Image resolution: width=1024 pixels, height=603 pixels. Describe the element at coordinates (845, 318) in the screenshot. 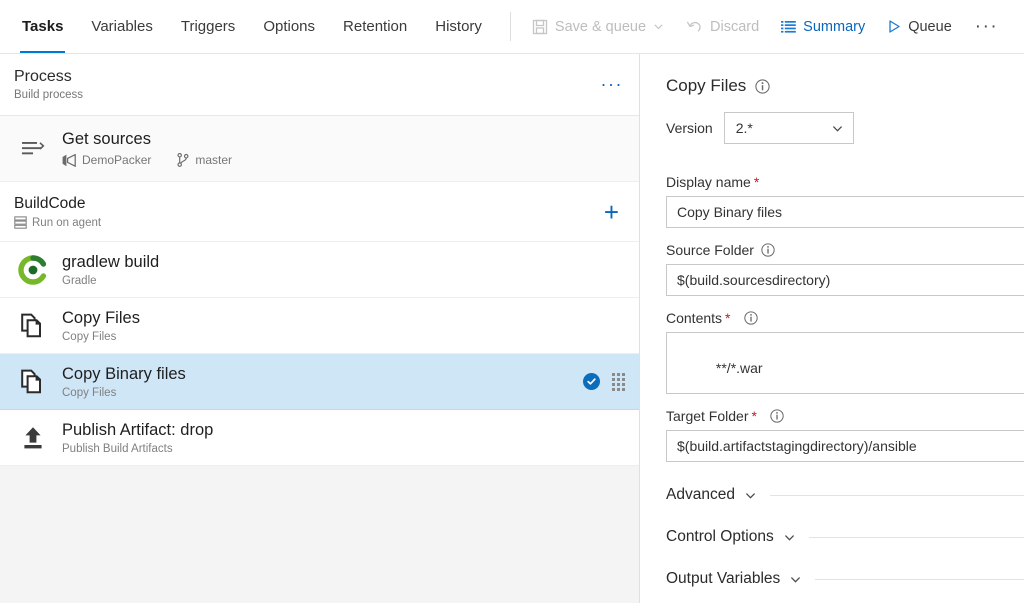

I see `contents-label-row: Contents *` at that location.